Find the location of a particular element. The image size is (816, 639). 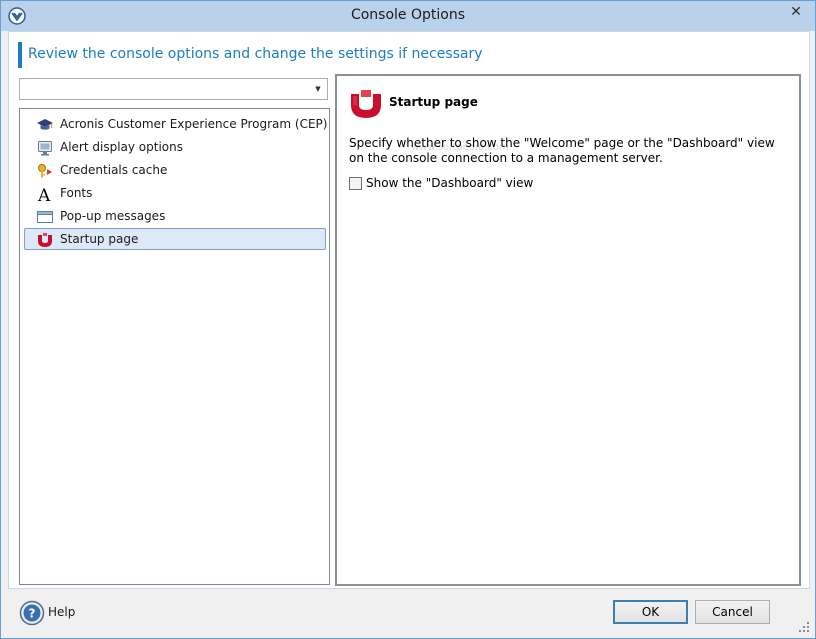

show-dashboard-checkbox is located at coordinates (355, 183).